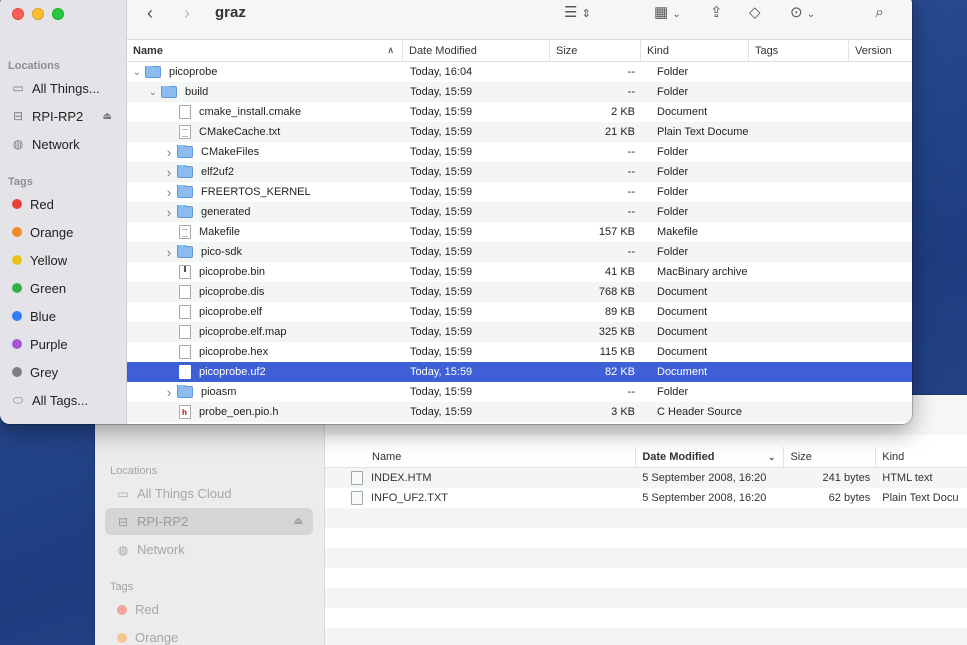 The width and height of the screenshot is (967, 645). What do you see at coordinates (519, 212) in the screenshot?
I see `table-row: › generated Today, 15:59 -- Folder` at bounding box center [519, 212].